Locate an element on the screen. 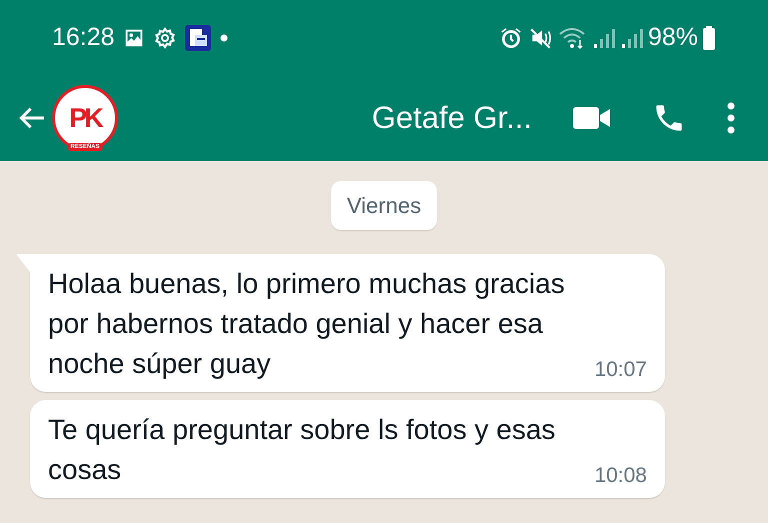 This screenshot has height=523, width=768. message-time: 10:08 is located at coordinates (620, 476).